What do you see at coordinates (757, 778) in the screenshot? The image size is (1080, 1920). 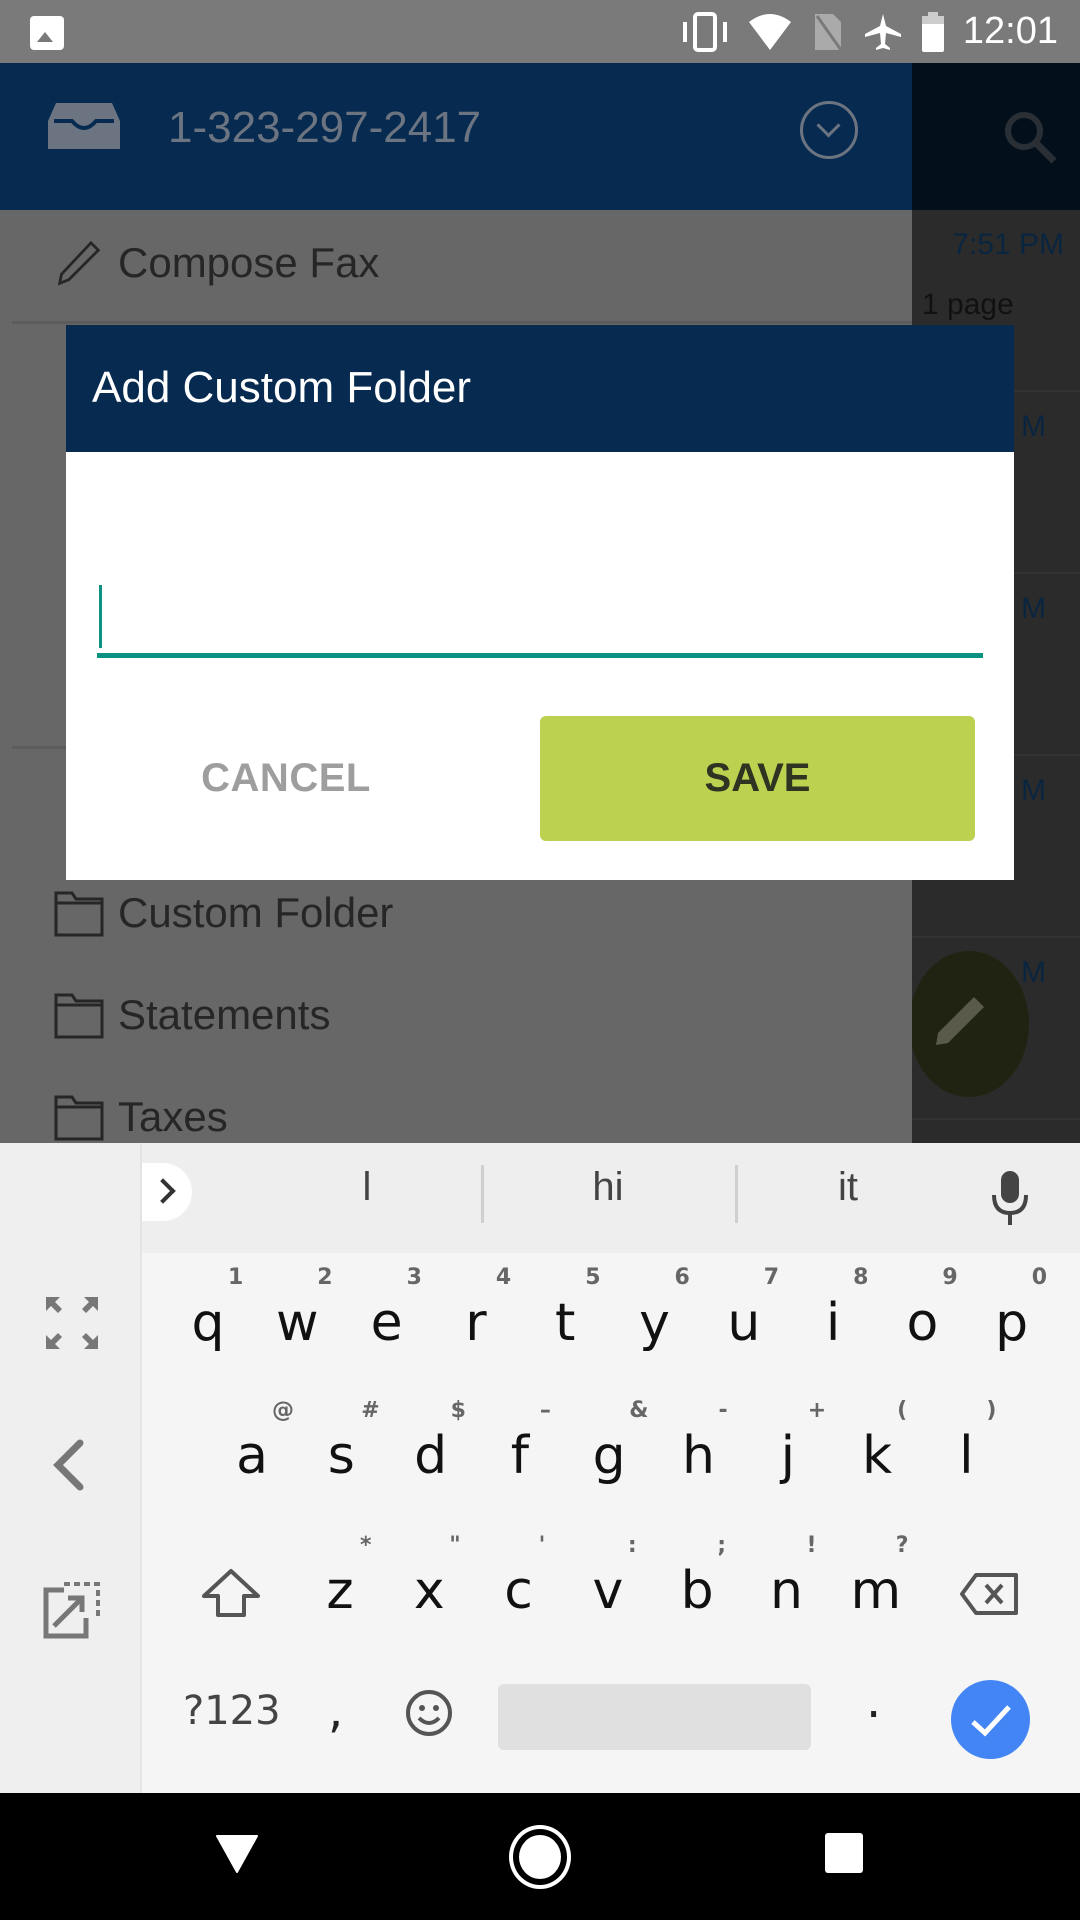 I see `save-button: SAVE` at bounding box center [757, 778].